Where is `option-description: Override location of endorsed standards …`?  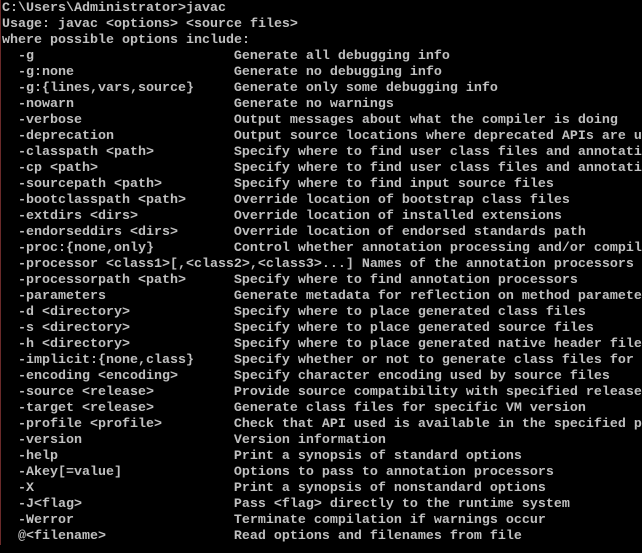 option-description: Override location of endorsed standards … is located at coordinates (409, 232).